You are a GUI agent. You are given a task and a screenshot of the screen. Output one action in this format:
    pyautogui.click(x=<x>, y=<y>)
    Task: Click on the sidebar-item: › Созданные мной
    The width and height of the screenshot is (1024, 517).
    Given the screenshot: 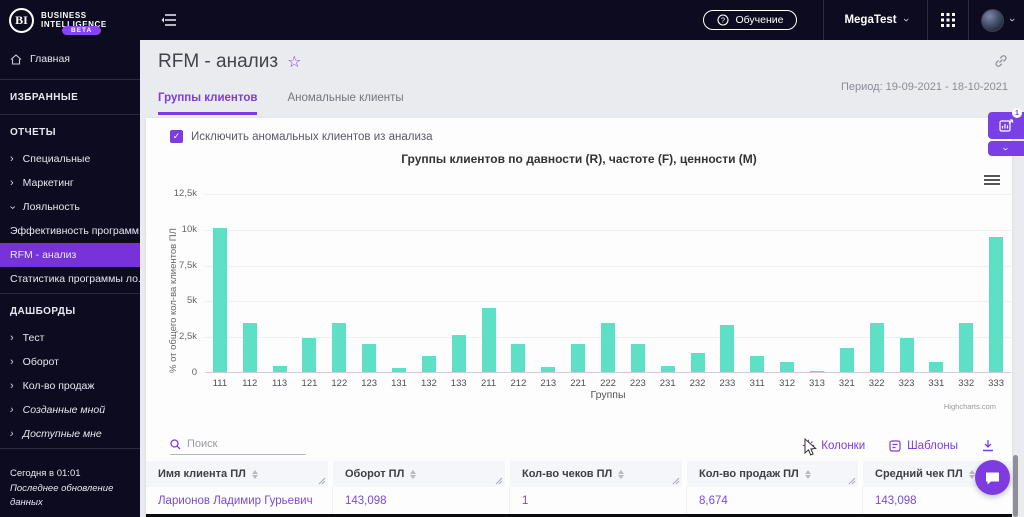 What is the action you would take?
    pyautogui.click(x=70, y=410)
    